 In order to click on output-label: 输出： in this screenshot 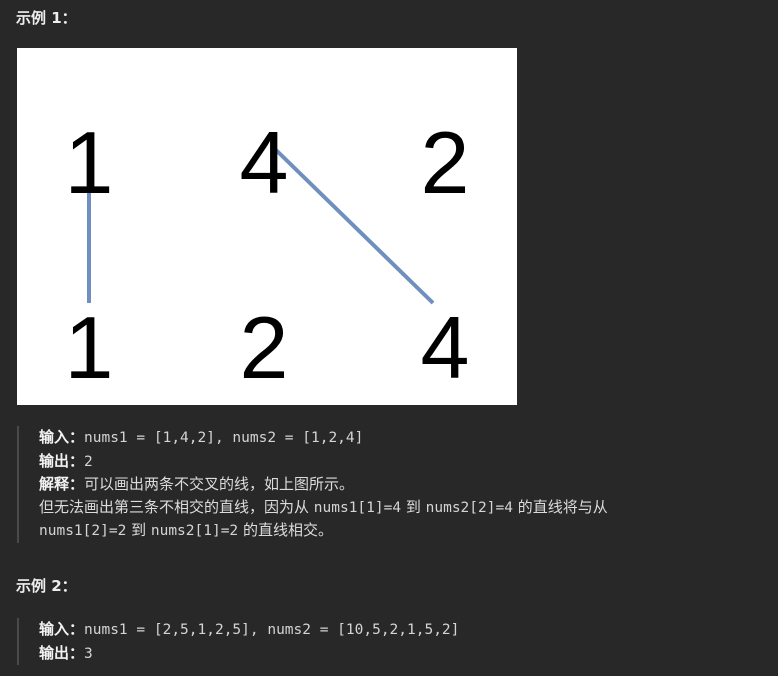, I will do `click(62, 460)`.